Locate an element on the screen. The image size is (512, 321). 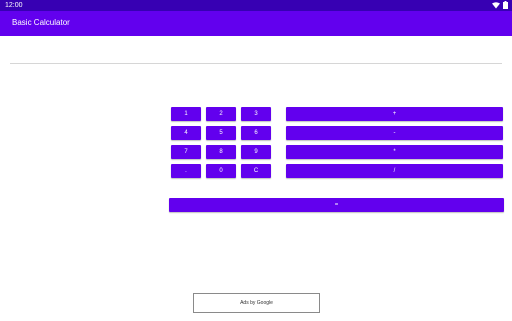
clear-button: C is located at coordinates (256, 171).